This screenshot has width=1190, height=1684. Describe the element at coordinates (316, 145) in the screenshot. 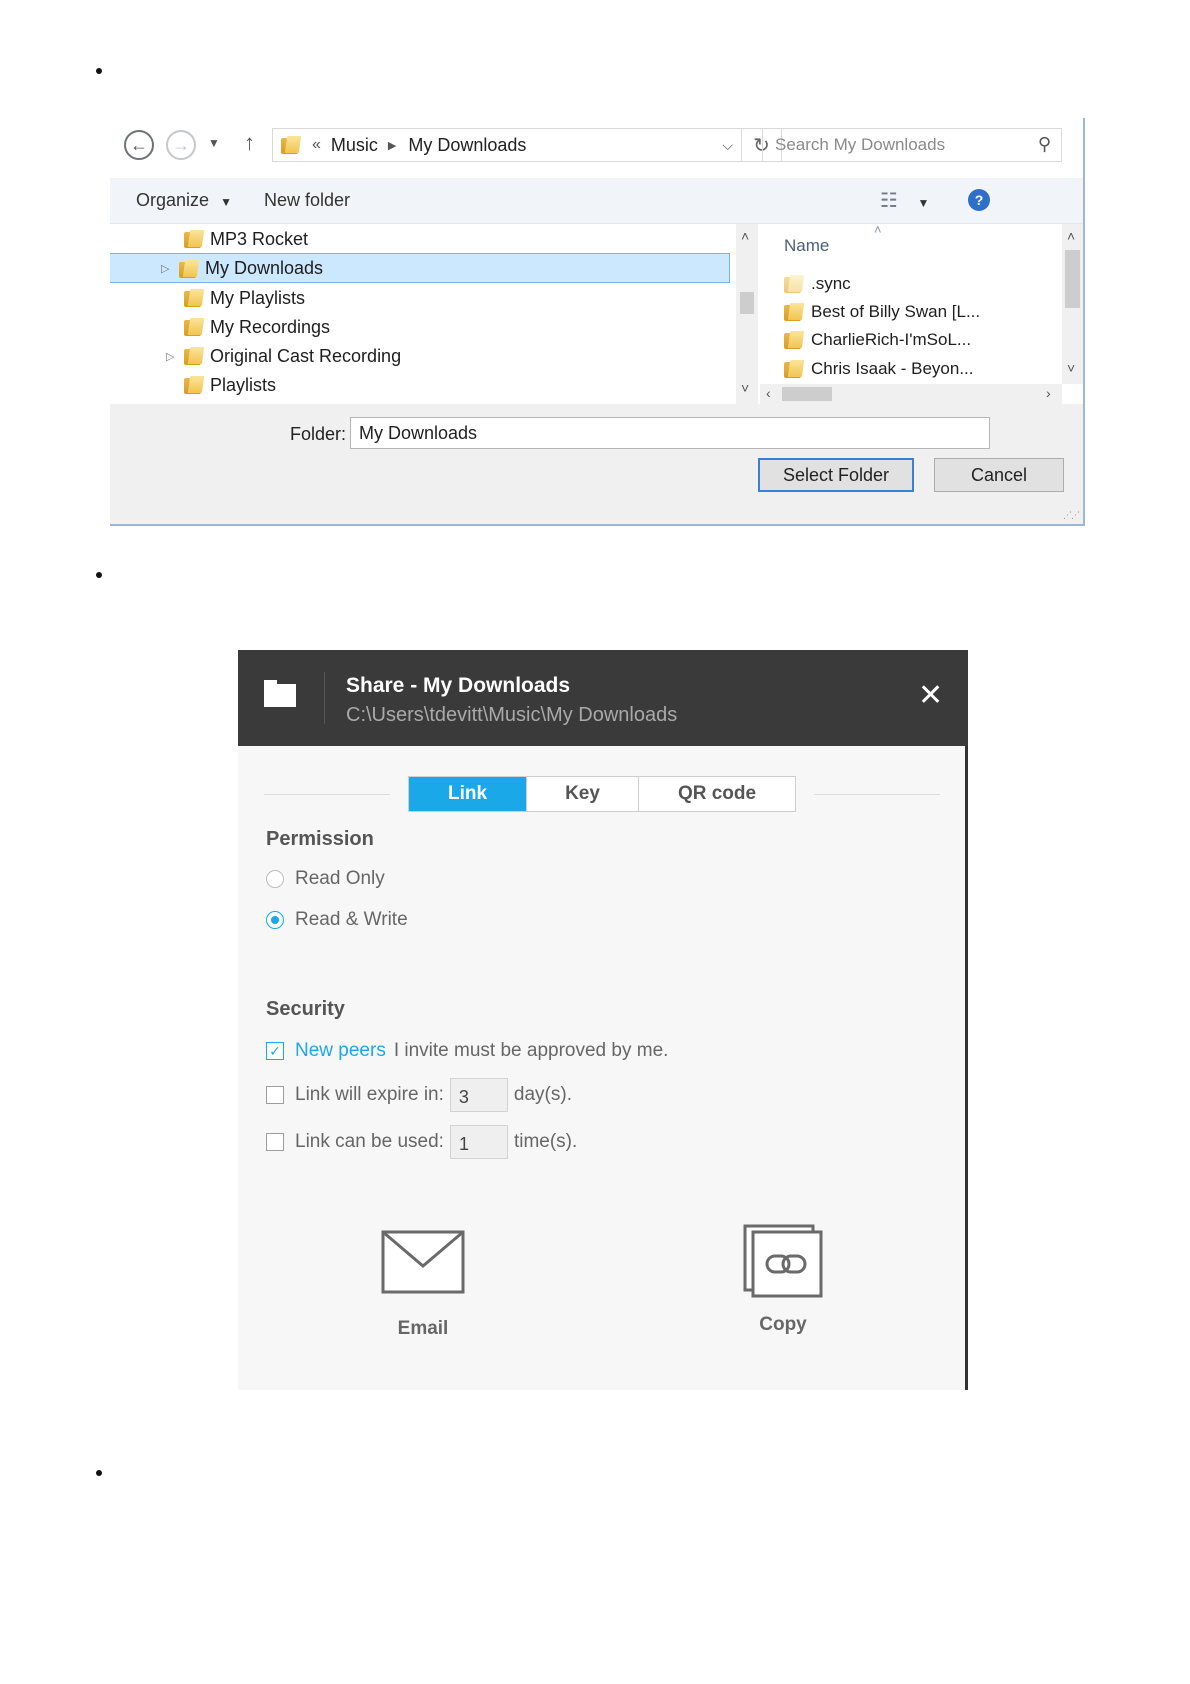

I see `breadcrumb-overflow: «` at that location.